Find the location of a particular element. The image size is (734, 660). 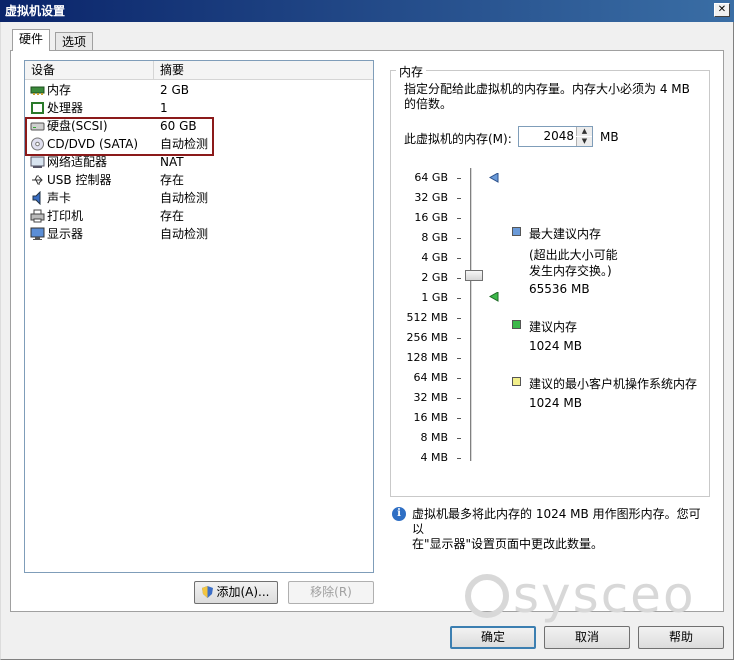

watermark-text: sysceo is located at coordinates (604, 595).